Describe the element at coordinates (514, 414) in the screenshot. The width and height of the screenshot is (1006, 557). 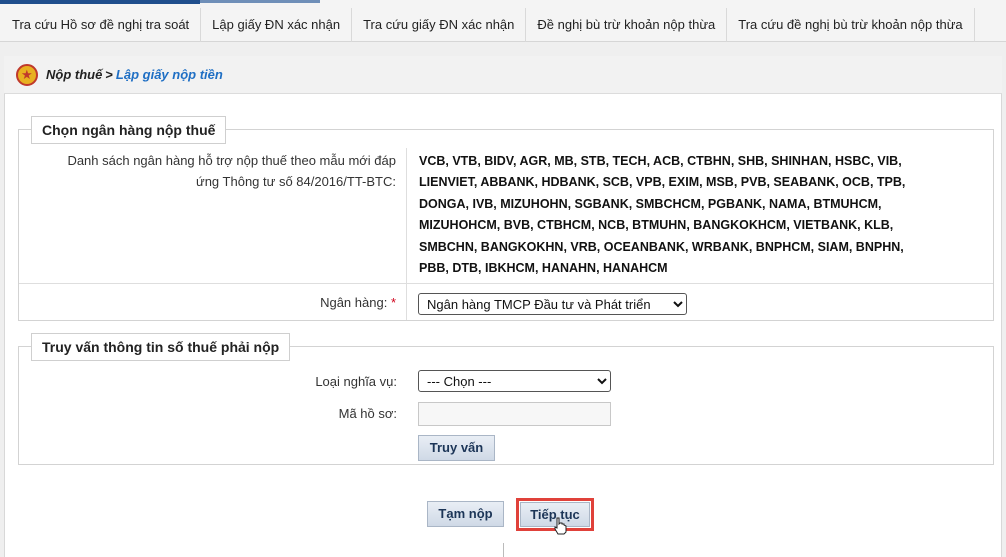
I see `file-code-input` at that location.